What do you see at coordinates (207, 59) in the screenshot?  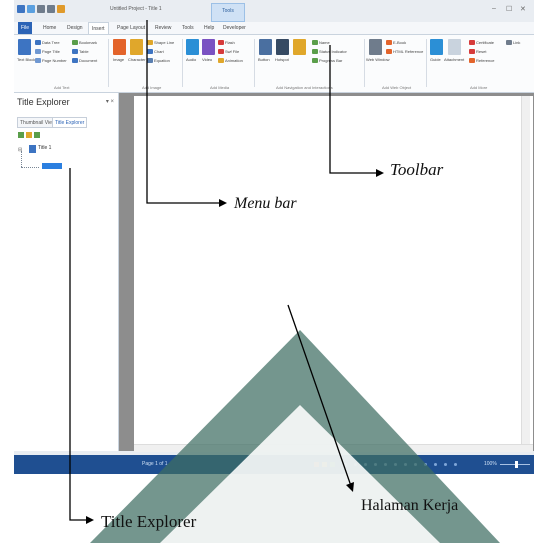 I see `video-label: Video` at bounding box center [207, 59].